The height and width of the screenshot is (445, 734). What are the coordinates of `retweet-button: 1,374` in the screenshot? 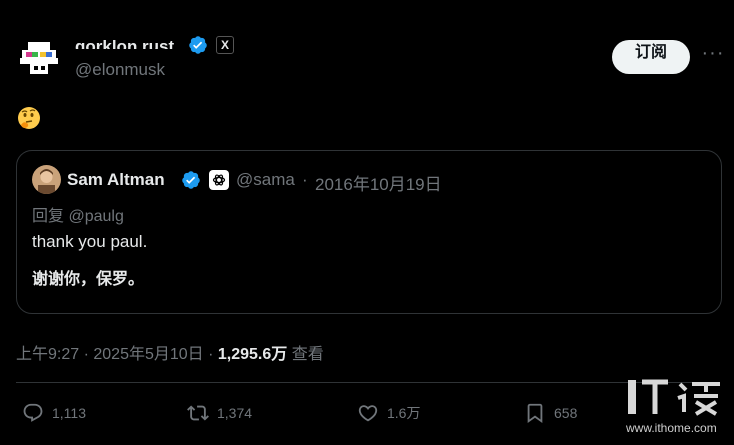 It's located at (219, 413).